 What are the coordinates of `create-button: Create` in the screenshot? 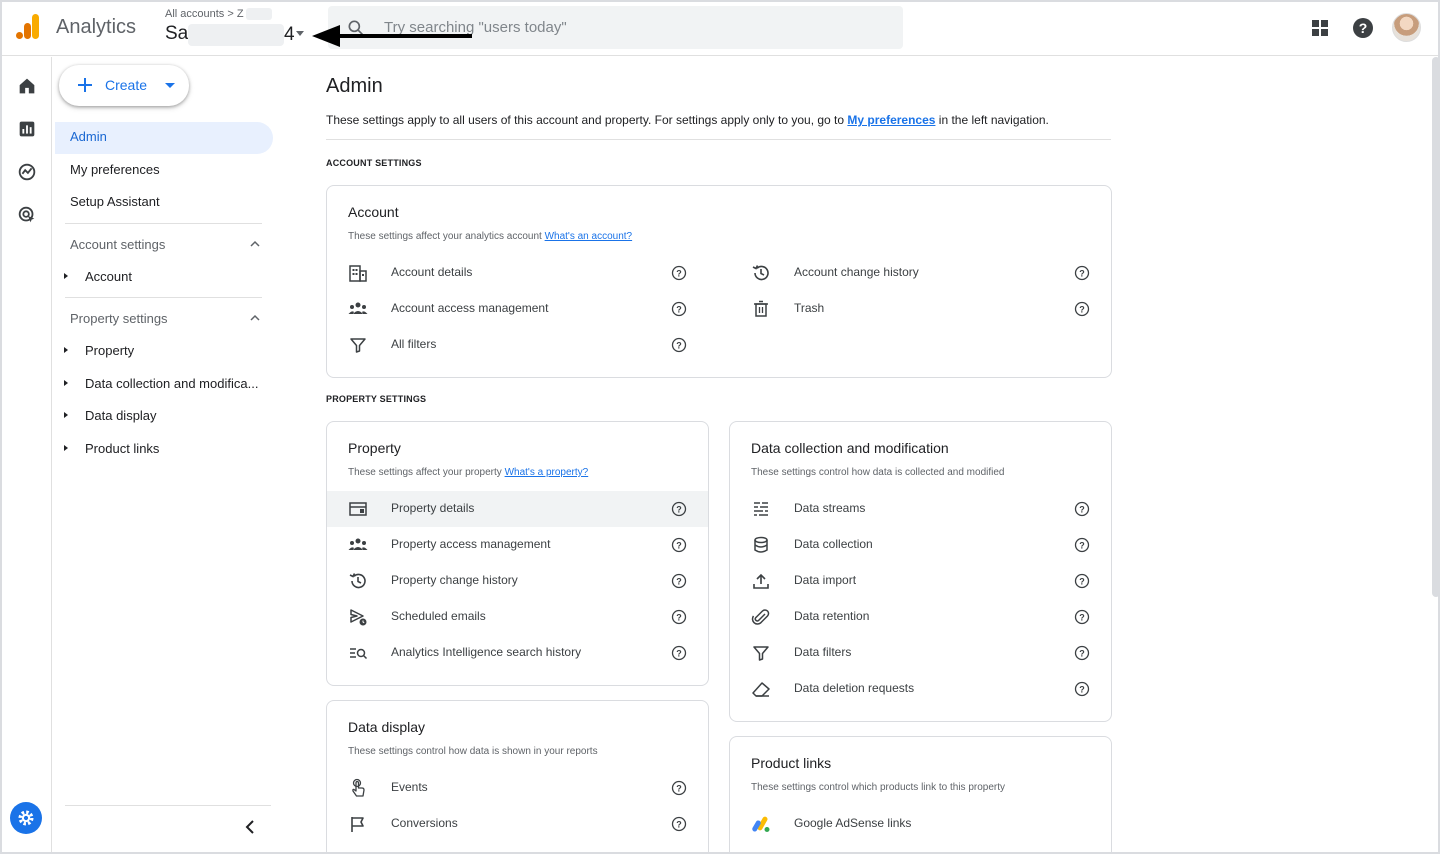 It's located at (124, 85).